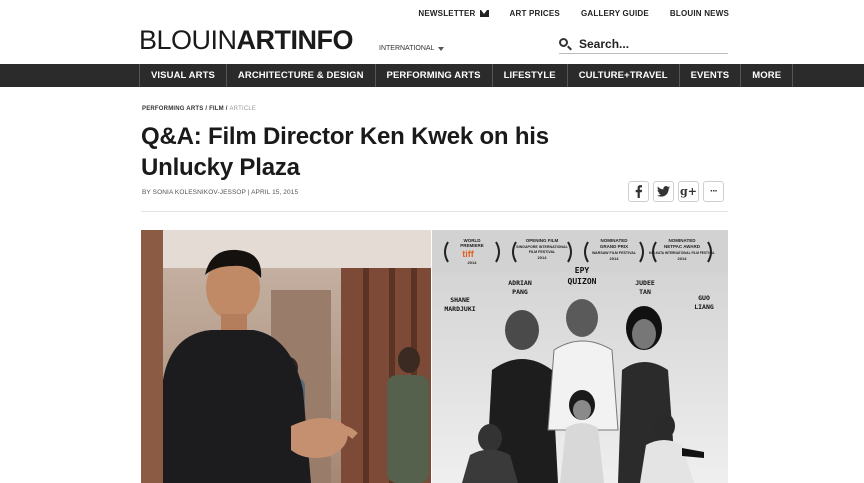 This screenshot has height=483, width=864. I want to click on svg-text: EPY, so click(582, 270).